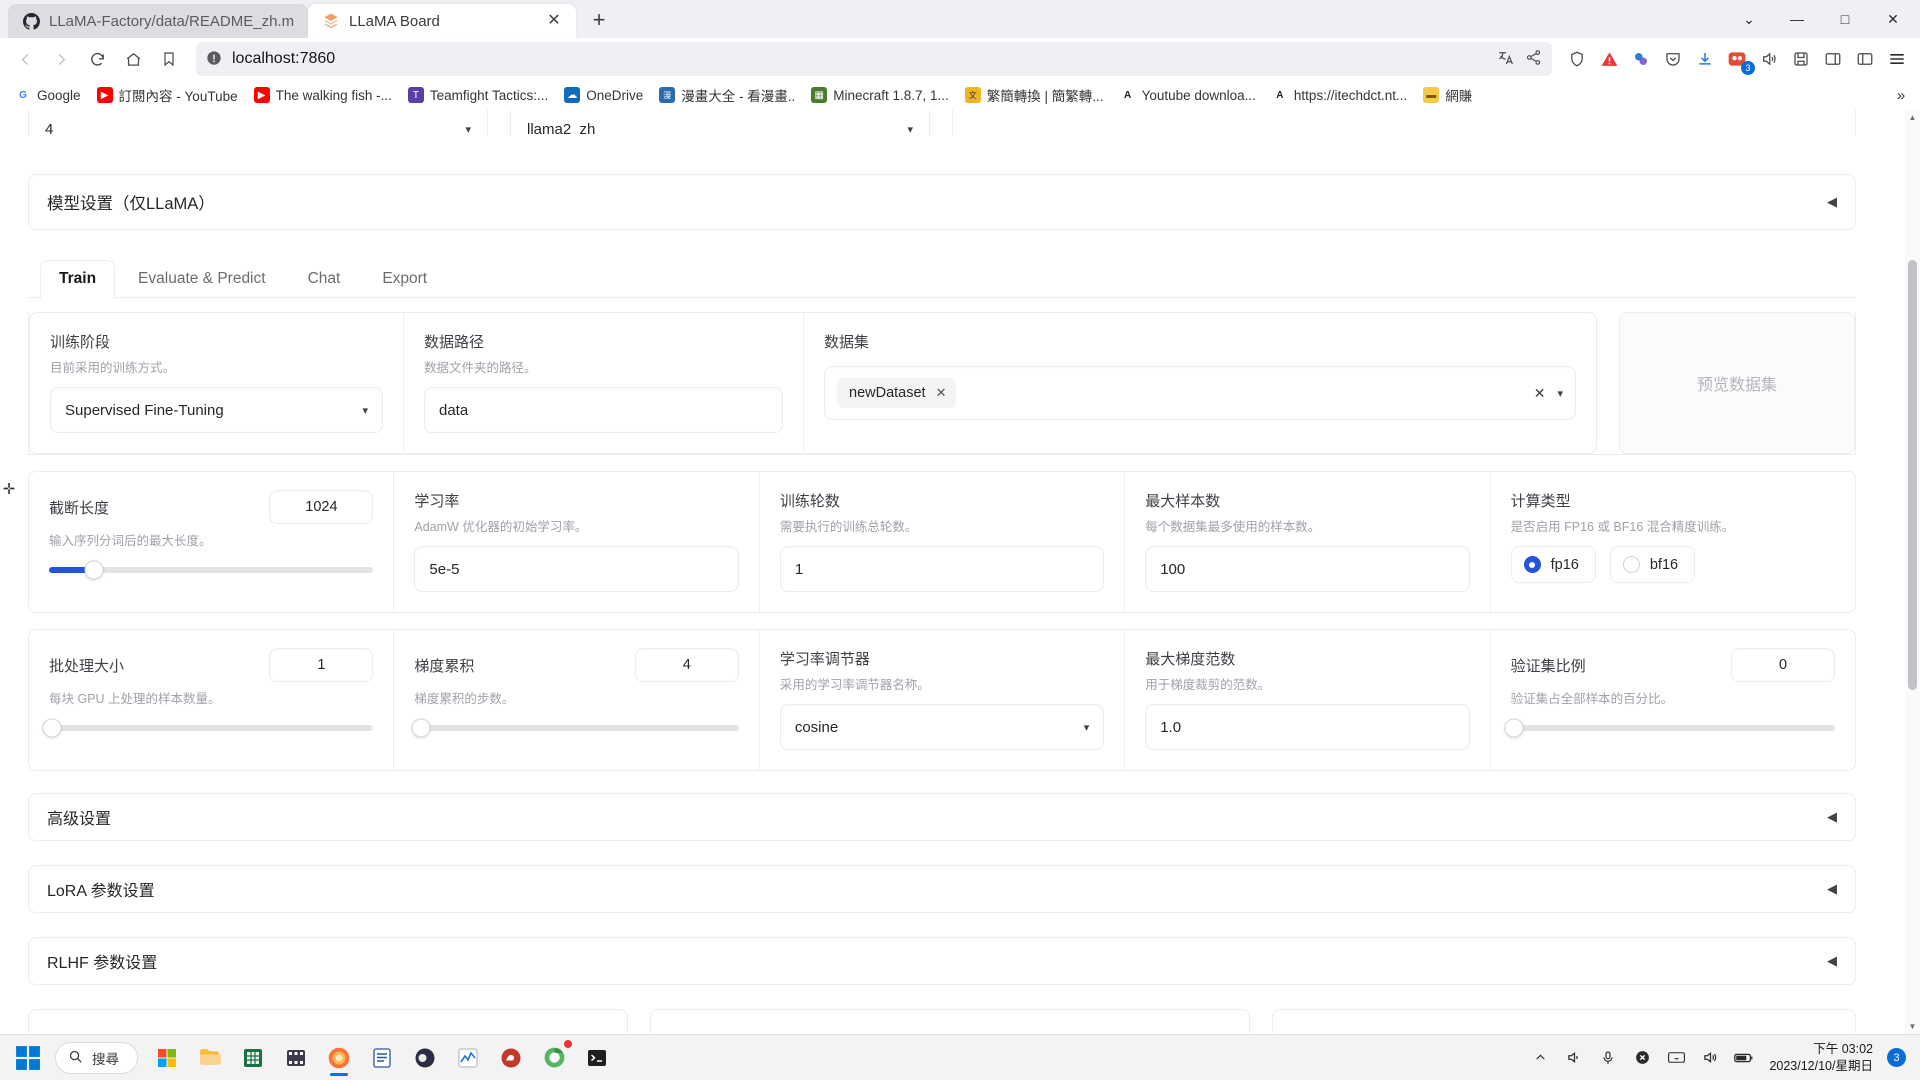  Describe the element at coordinates (1533, 59) in the screenshot. I see `share-icon` at that location.